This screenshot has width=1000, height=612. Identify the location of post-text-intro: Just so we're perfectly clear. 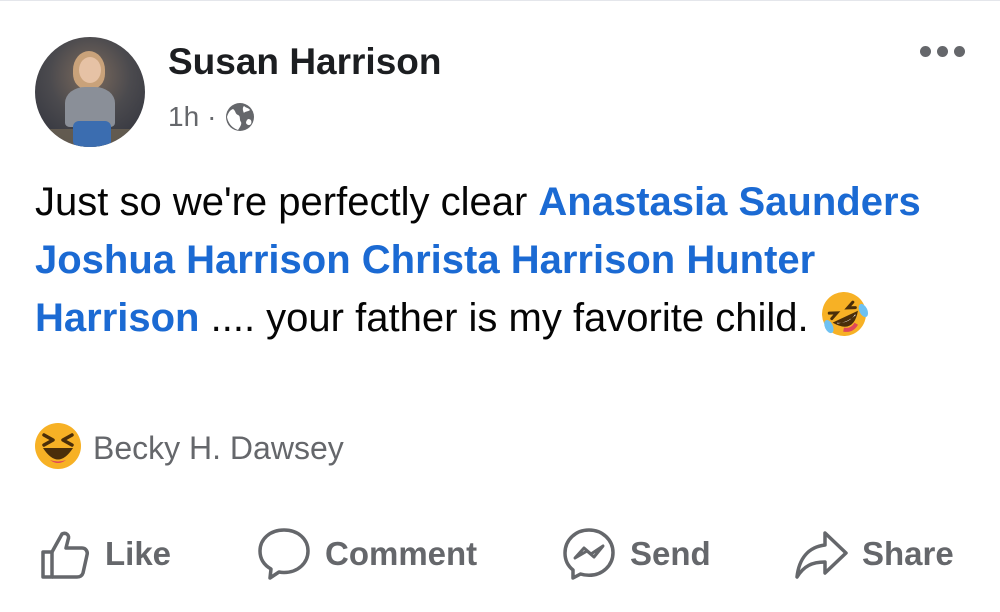
(287, 202).